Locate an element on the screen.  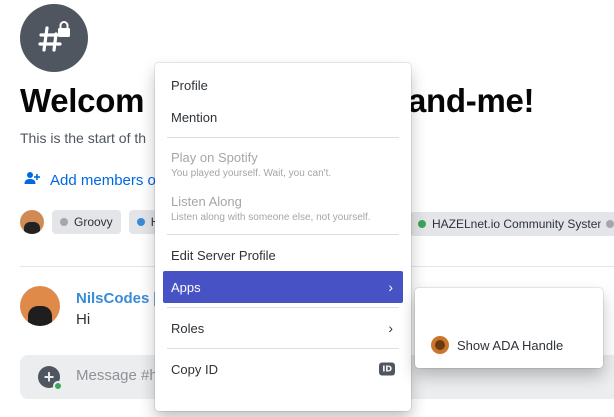
channel-hashtag-lock-icon is located at coordinates (54, 38).